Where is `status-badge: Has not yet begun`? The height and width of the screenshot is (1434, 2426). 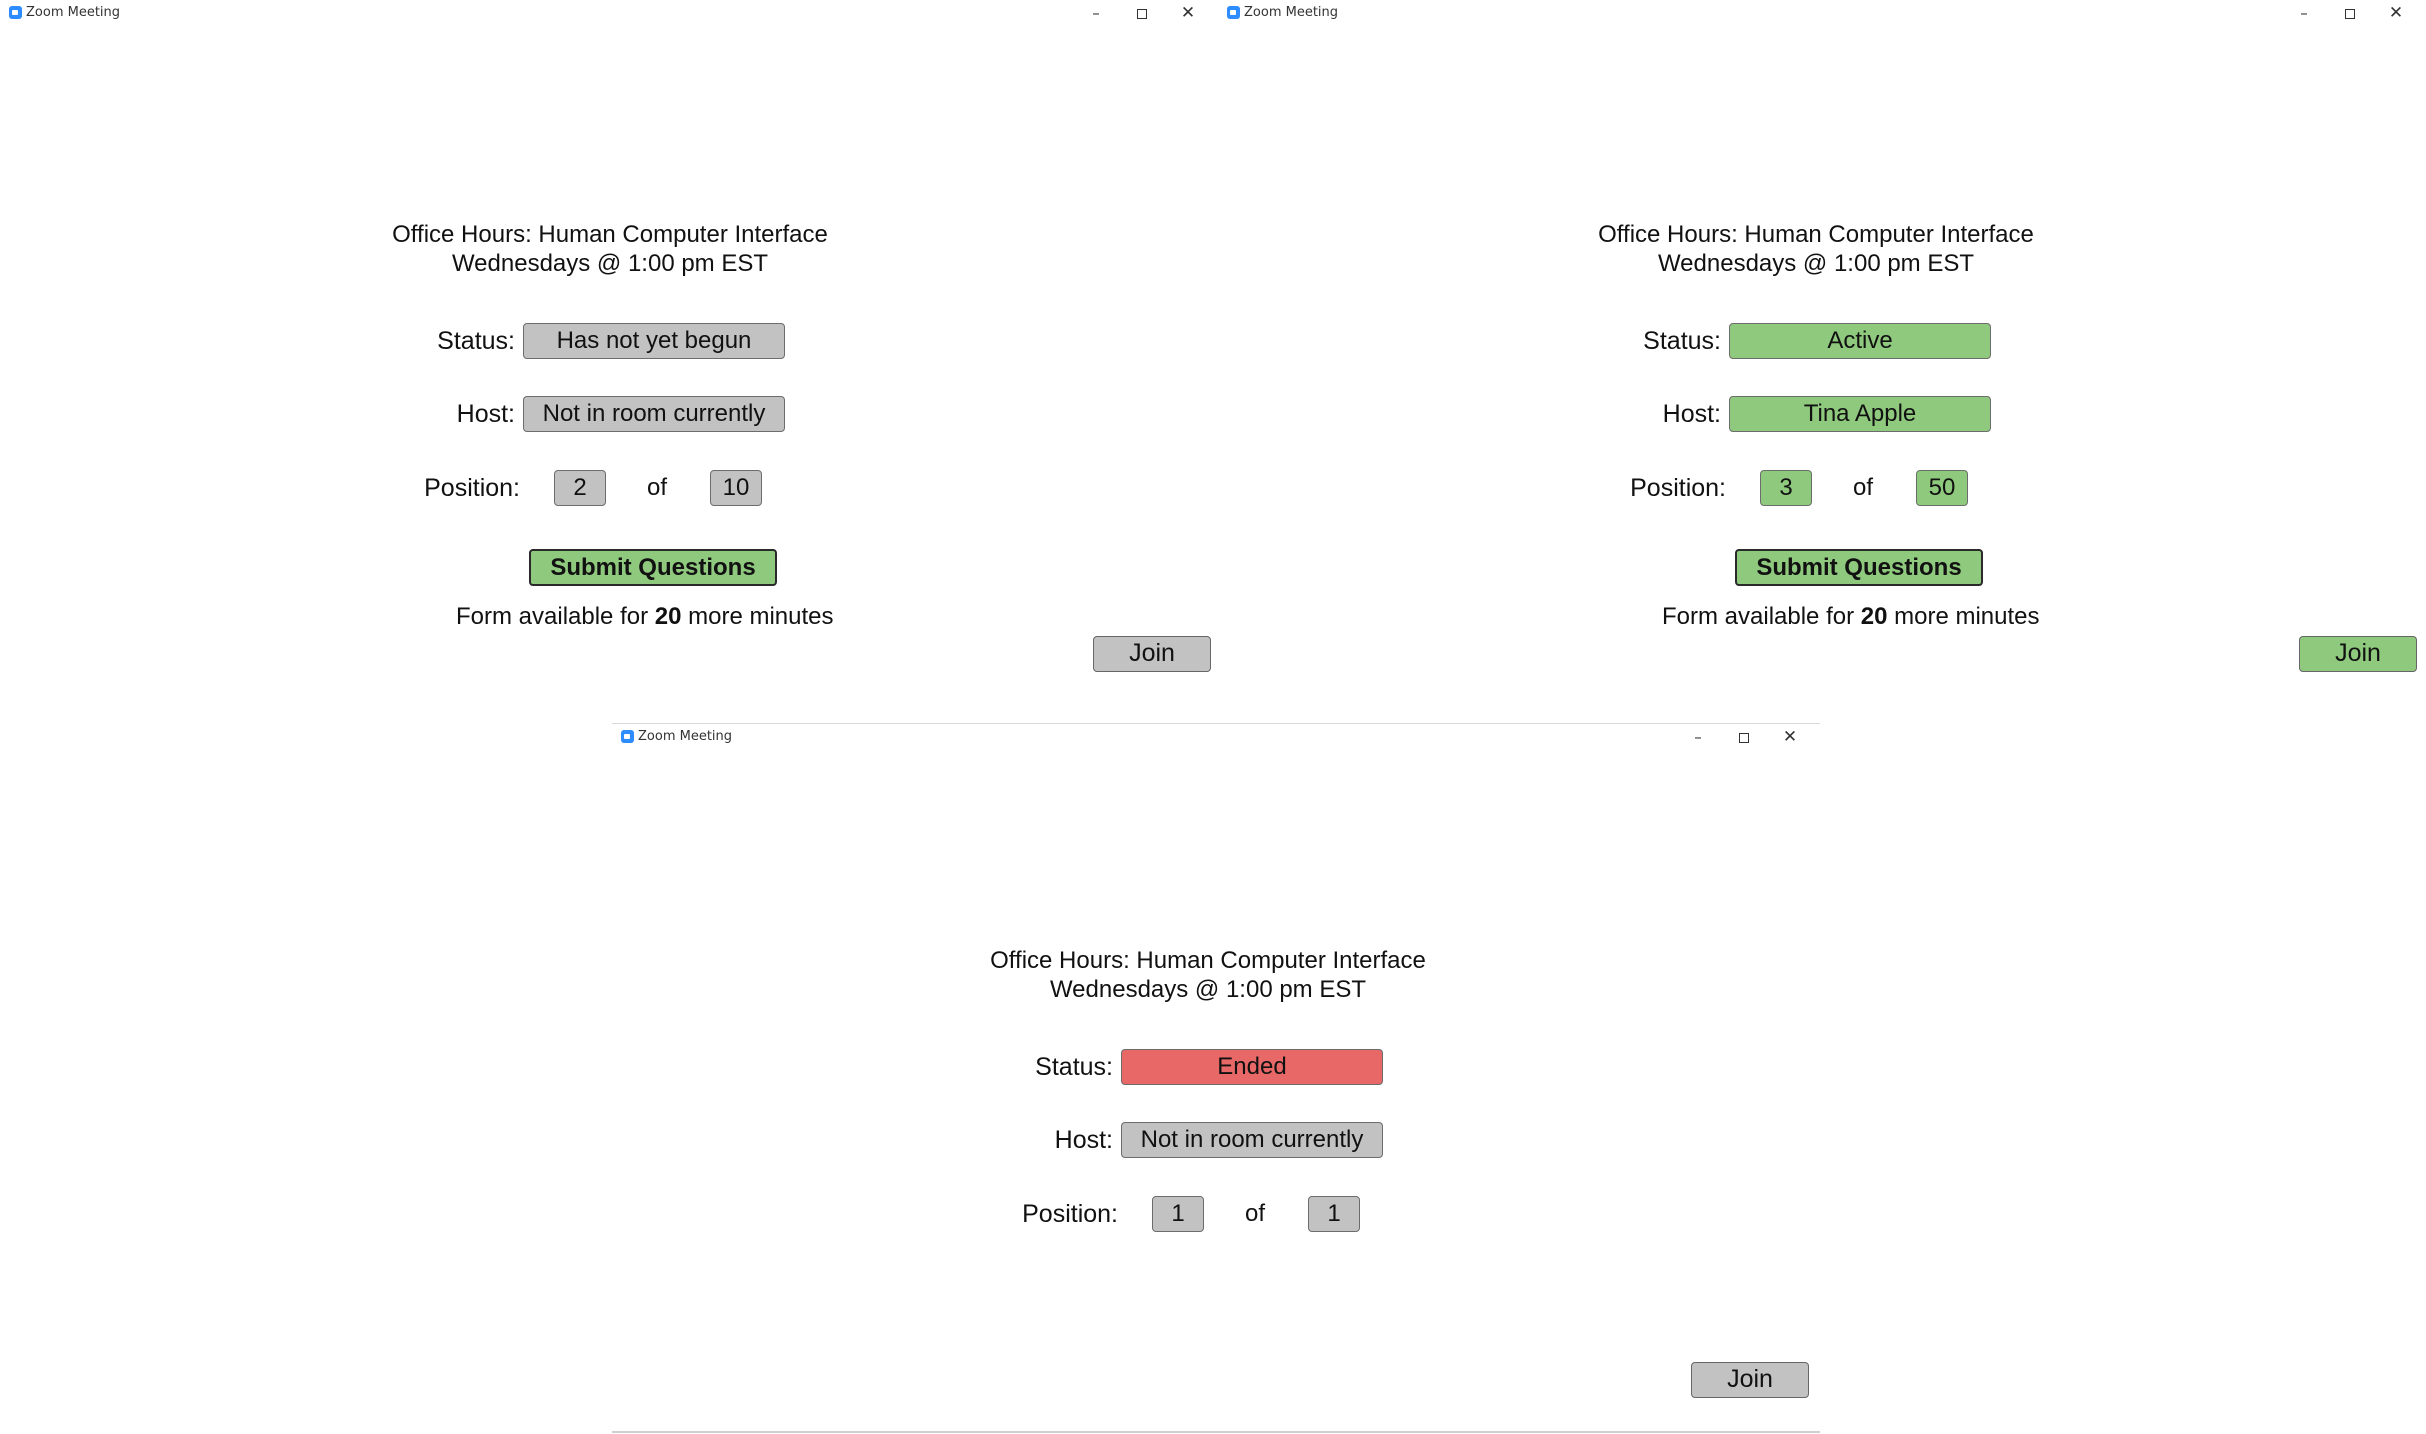 status-badge: Has not yet begun is located at coordinates (654, 341).